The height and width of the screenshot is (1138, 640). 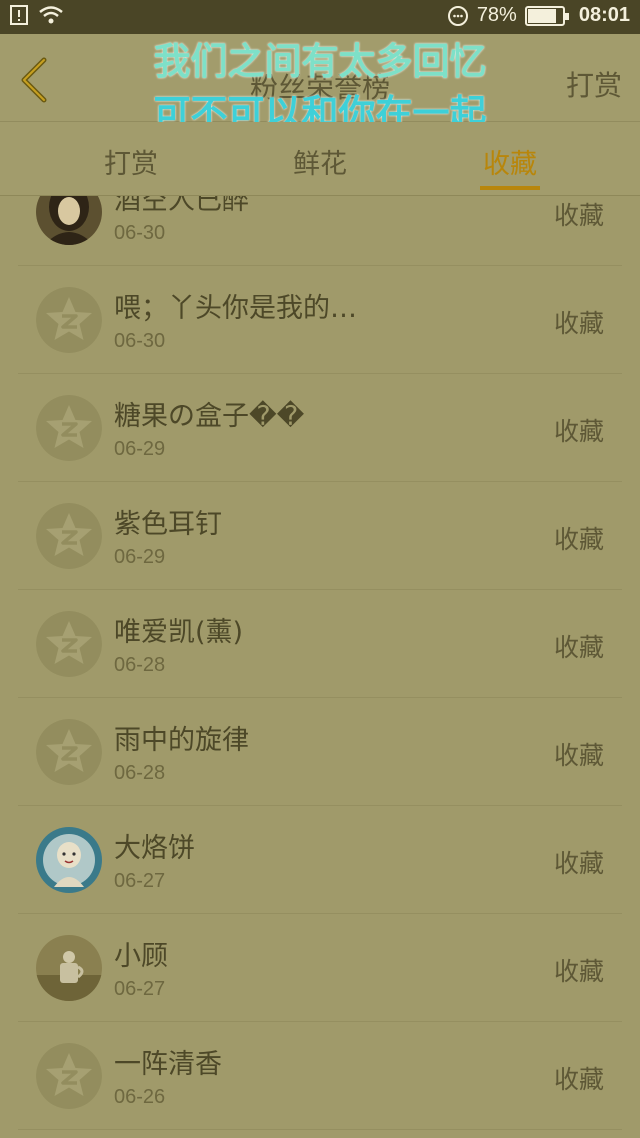 What do you see at coordinates (320, 752) in the screenshot?
I see `list-item: 雨中的旋律 06-28 收藏` at bounding box center [320, 752].